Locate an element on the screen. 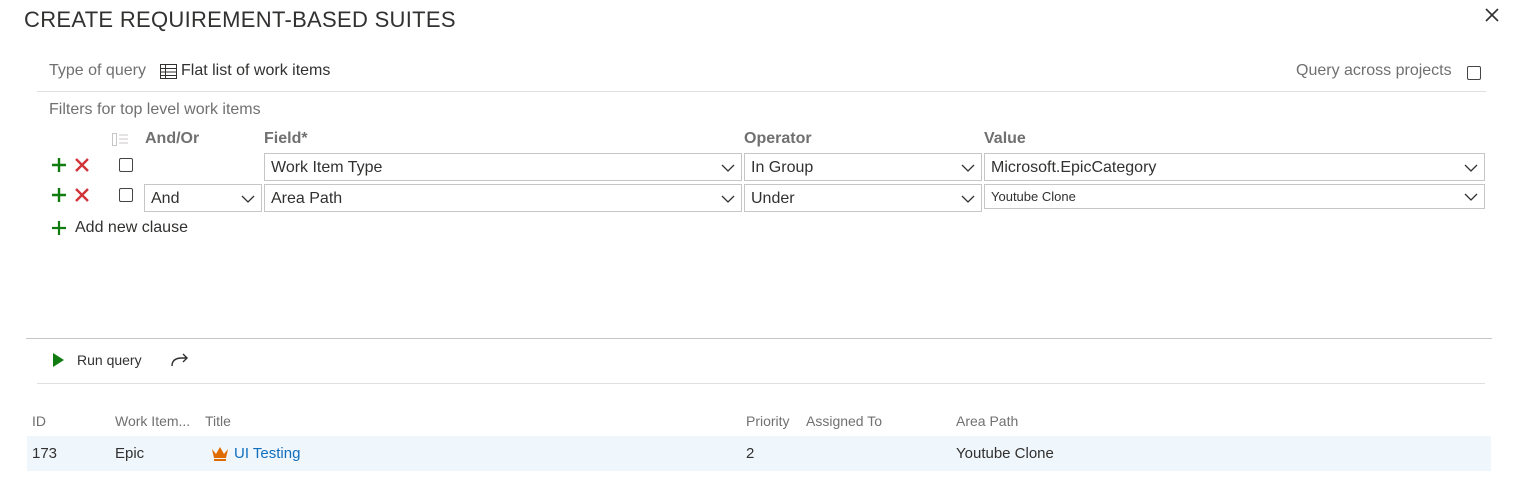  run-query-label: Run query is located at coordinates (109, 360).